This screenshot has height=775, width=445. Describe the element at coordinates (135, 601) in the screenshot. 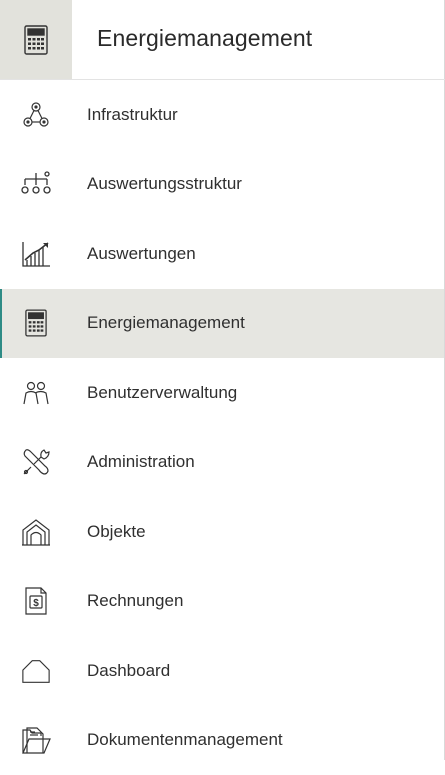

I see `sidebar-item-label: Rechnungen` at that location.